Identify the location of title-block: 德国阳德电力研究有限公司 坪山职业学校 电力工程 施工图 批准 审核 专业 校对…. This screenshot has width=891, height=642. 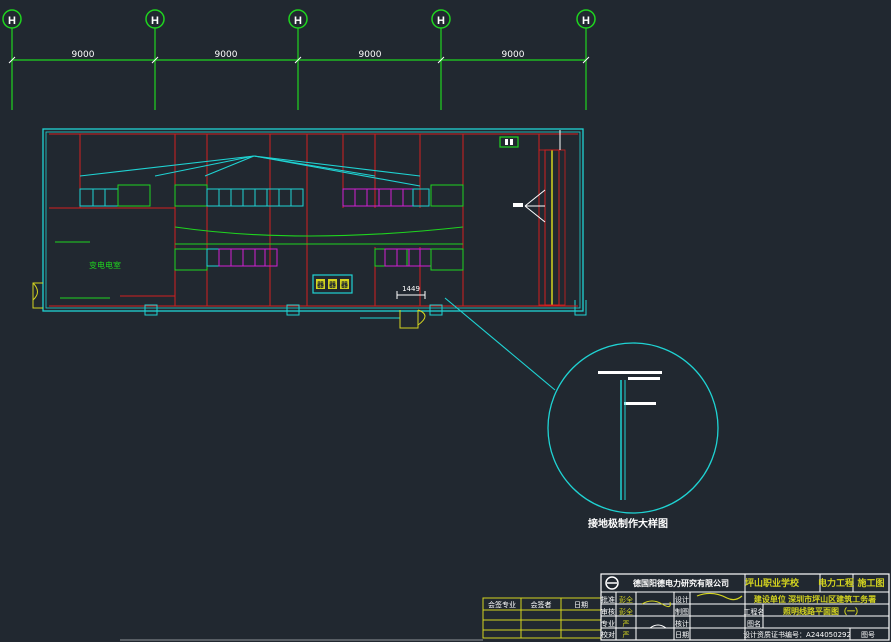
(745, 607).